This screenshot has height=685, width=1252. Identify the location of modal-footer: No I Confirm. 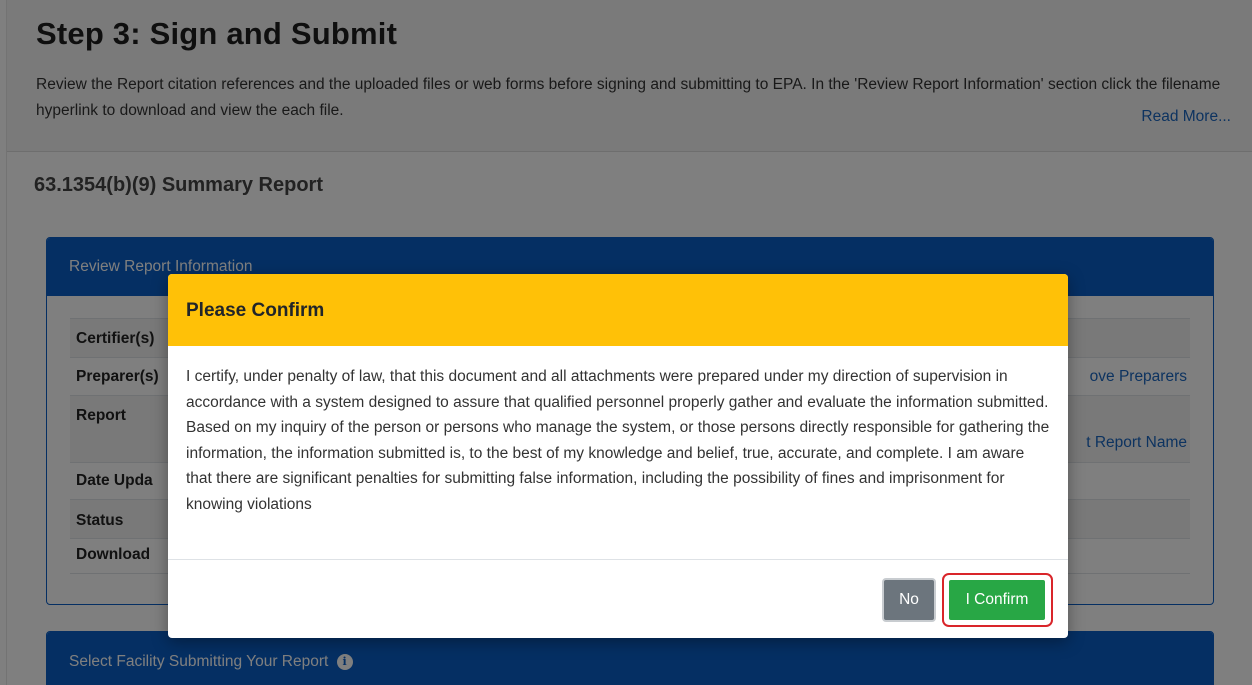
(618, 599).